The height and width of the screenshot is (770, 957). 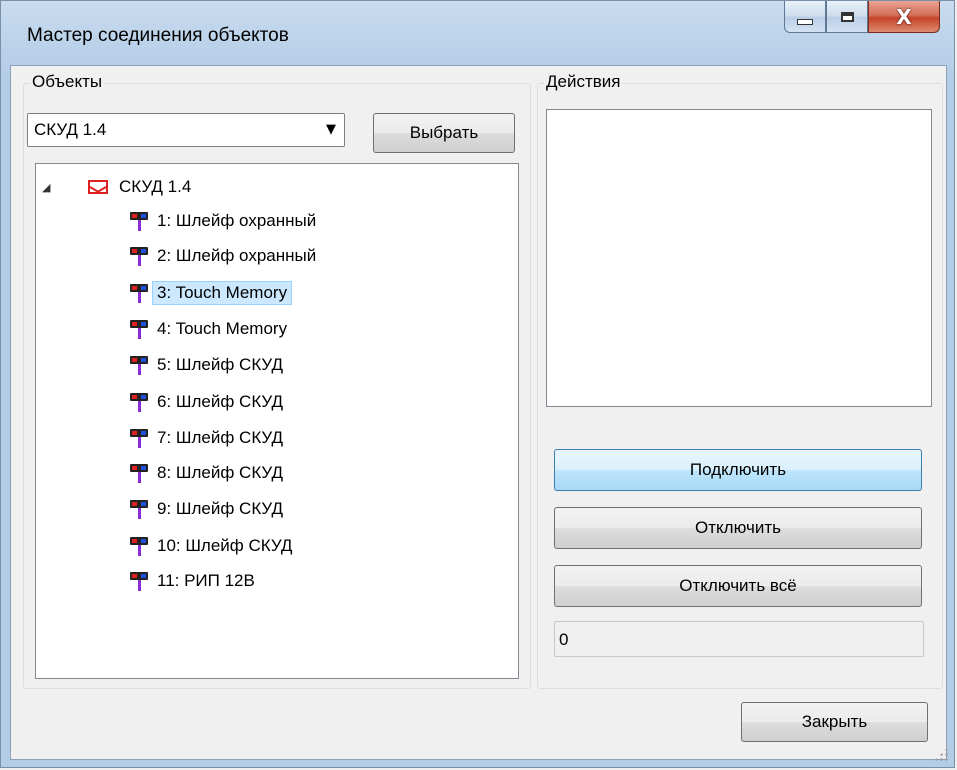 I want to click on expand-arrow-icon: ◢, so click(x=46, y=187).